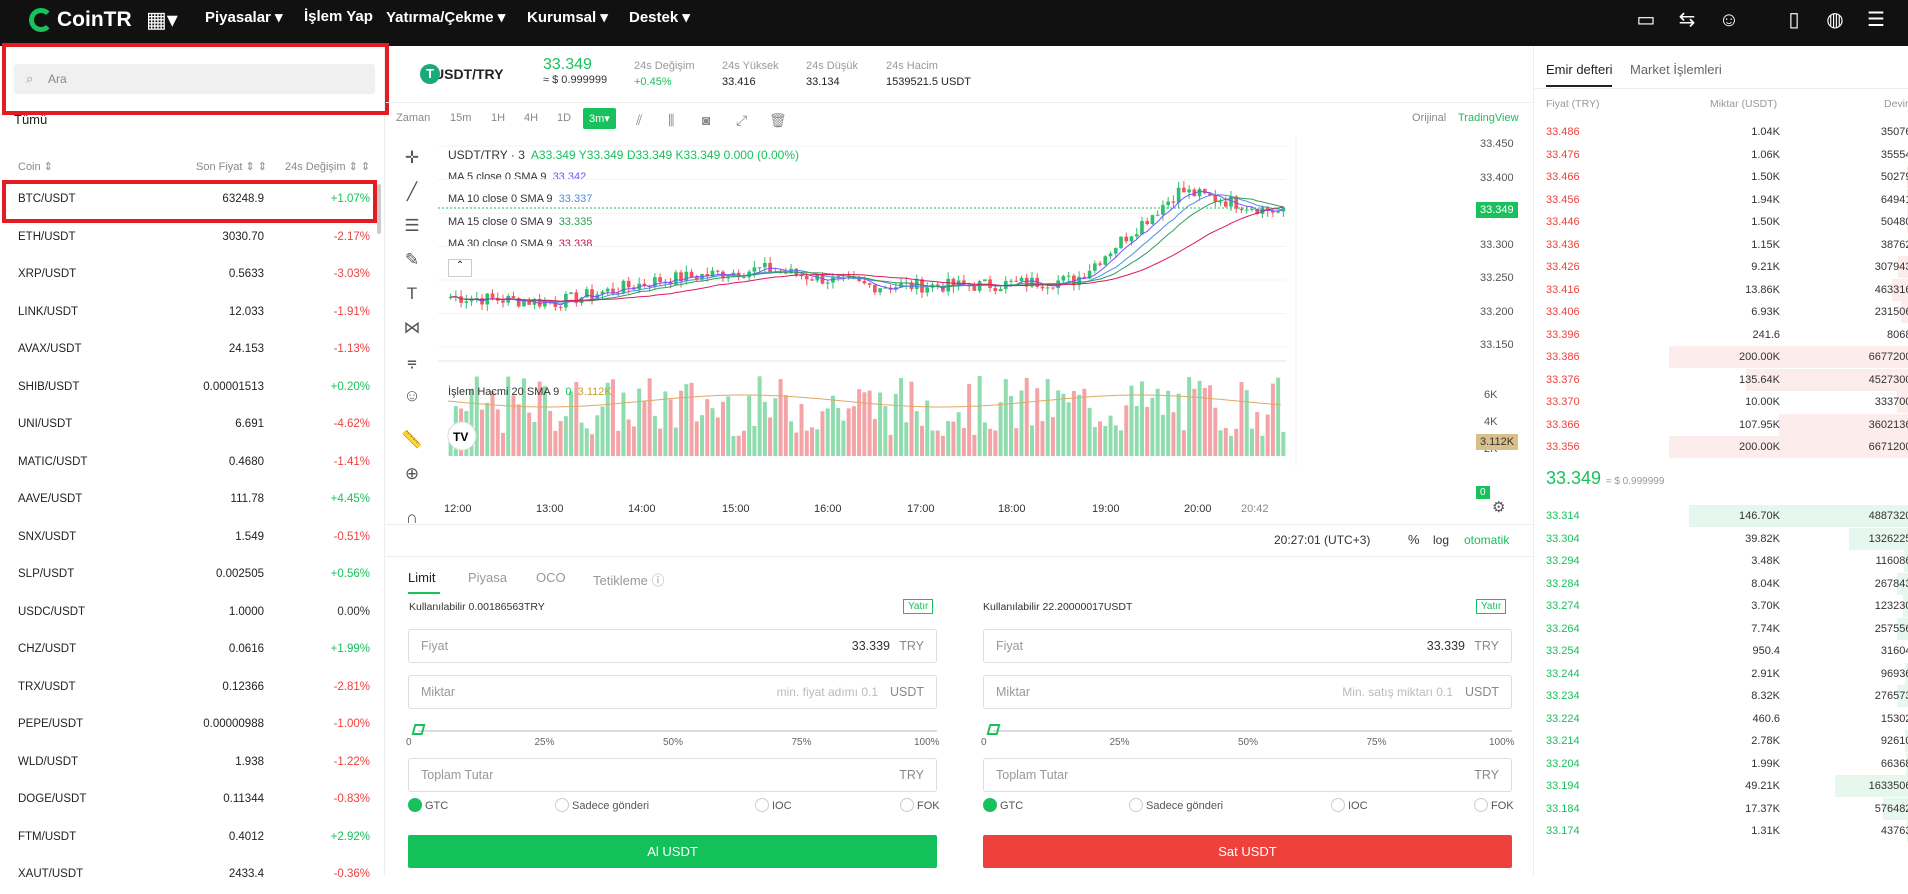 This screenshot has width=1908, height=894. What do you see at coordinates (741, 120) in the screenshot?
I see `fullscreen-icon: ⤢` at bounding box center [741, 120].